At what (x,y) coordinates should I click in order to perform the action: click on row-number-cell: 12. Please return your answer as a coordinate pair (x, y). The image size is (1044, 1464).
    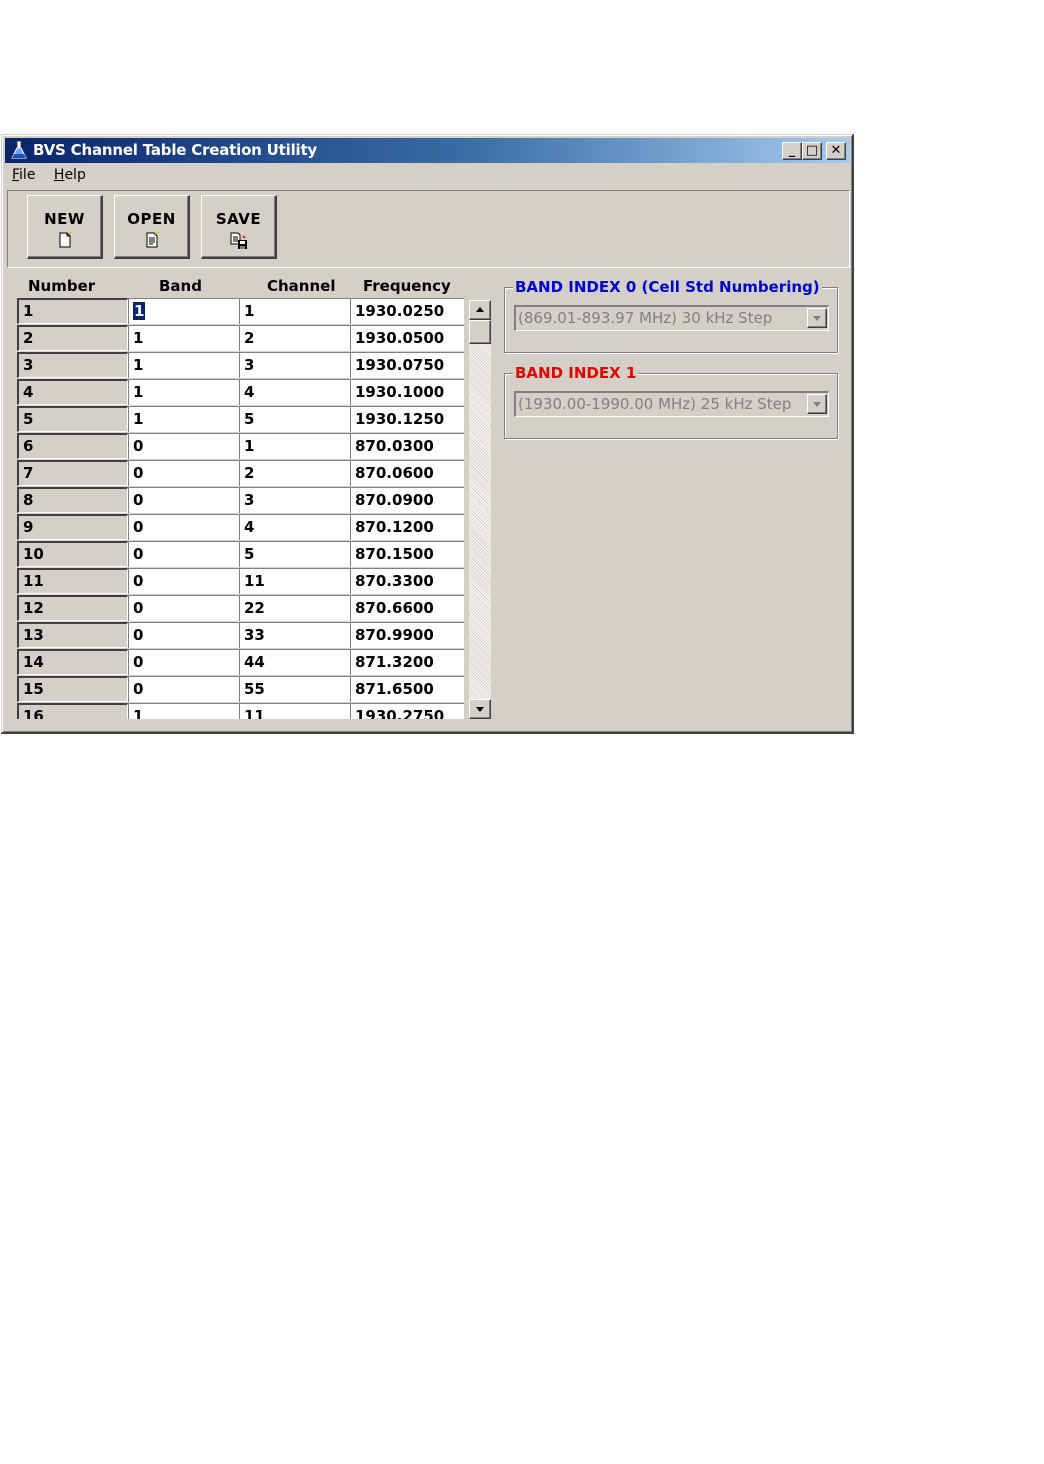
    Looking at the image, I should click on (72, 608).